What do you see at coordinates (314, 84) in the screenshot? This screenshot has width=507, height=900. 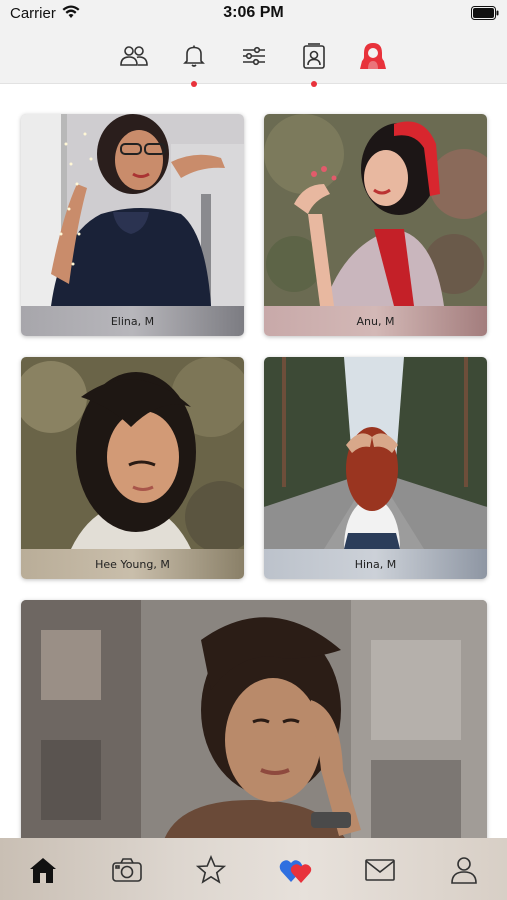 I see `contact-notification-dot` at bounding box center [314, 84].